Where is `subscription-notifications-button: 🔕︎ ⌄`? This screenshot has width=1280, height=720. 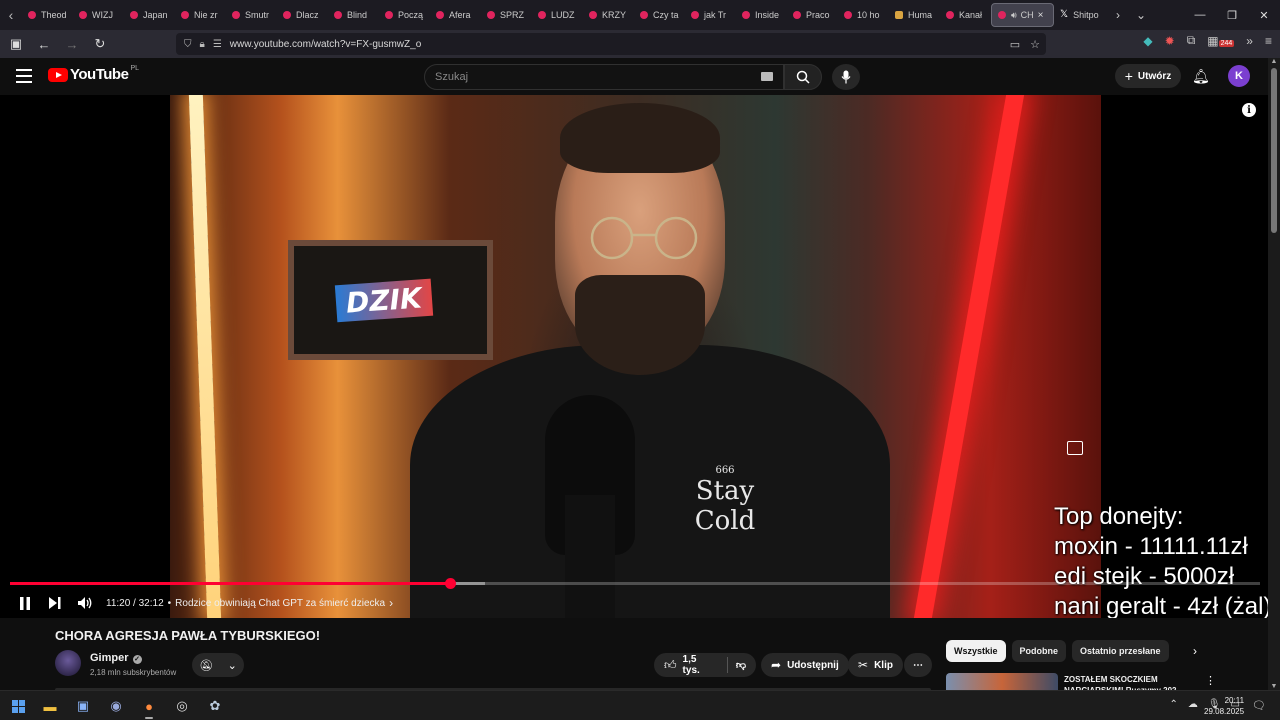 subscription-notifications-button: 🔕︎ ⌄ is located at coordinates (218, 665).